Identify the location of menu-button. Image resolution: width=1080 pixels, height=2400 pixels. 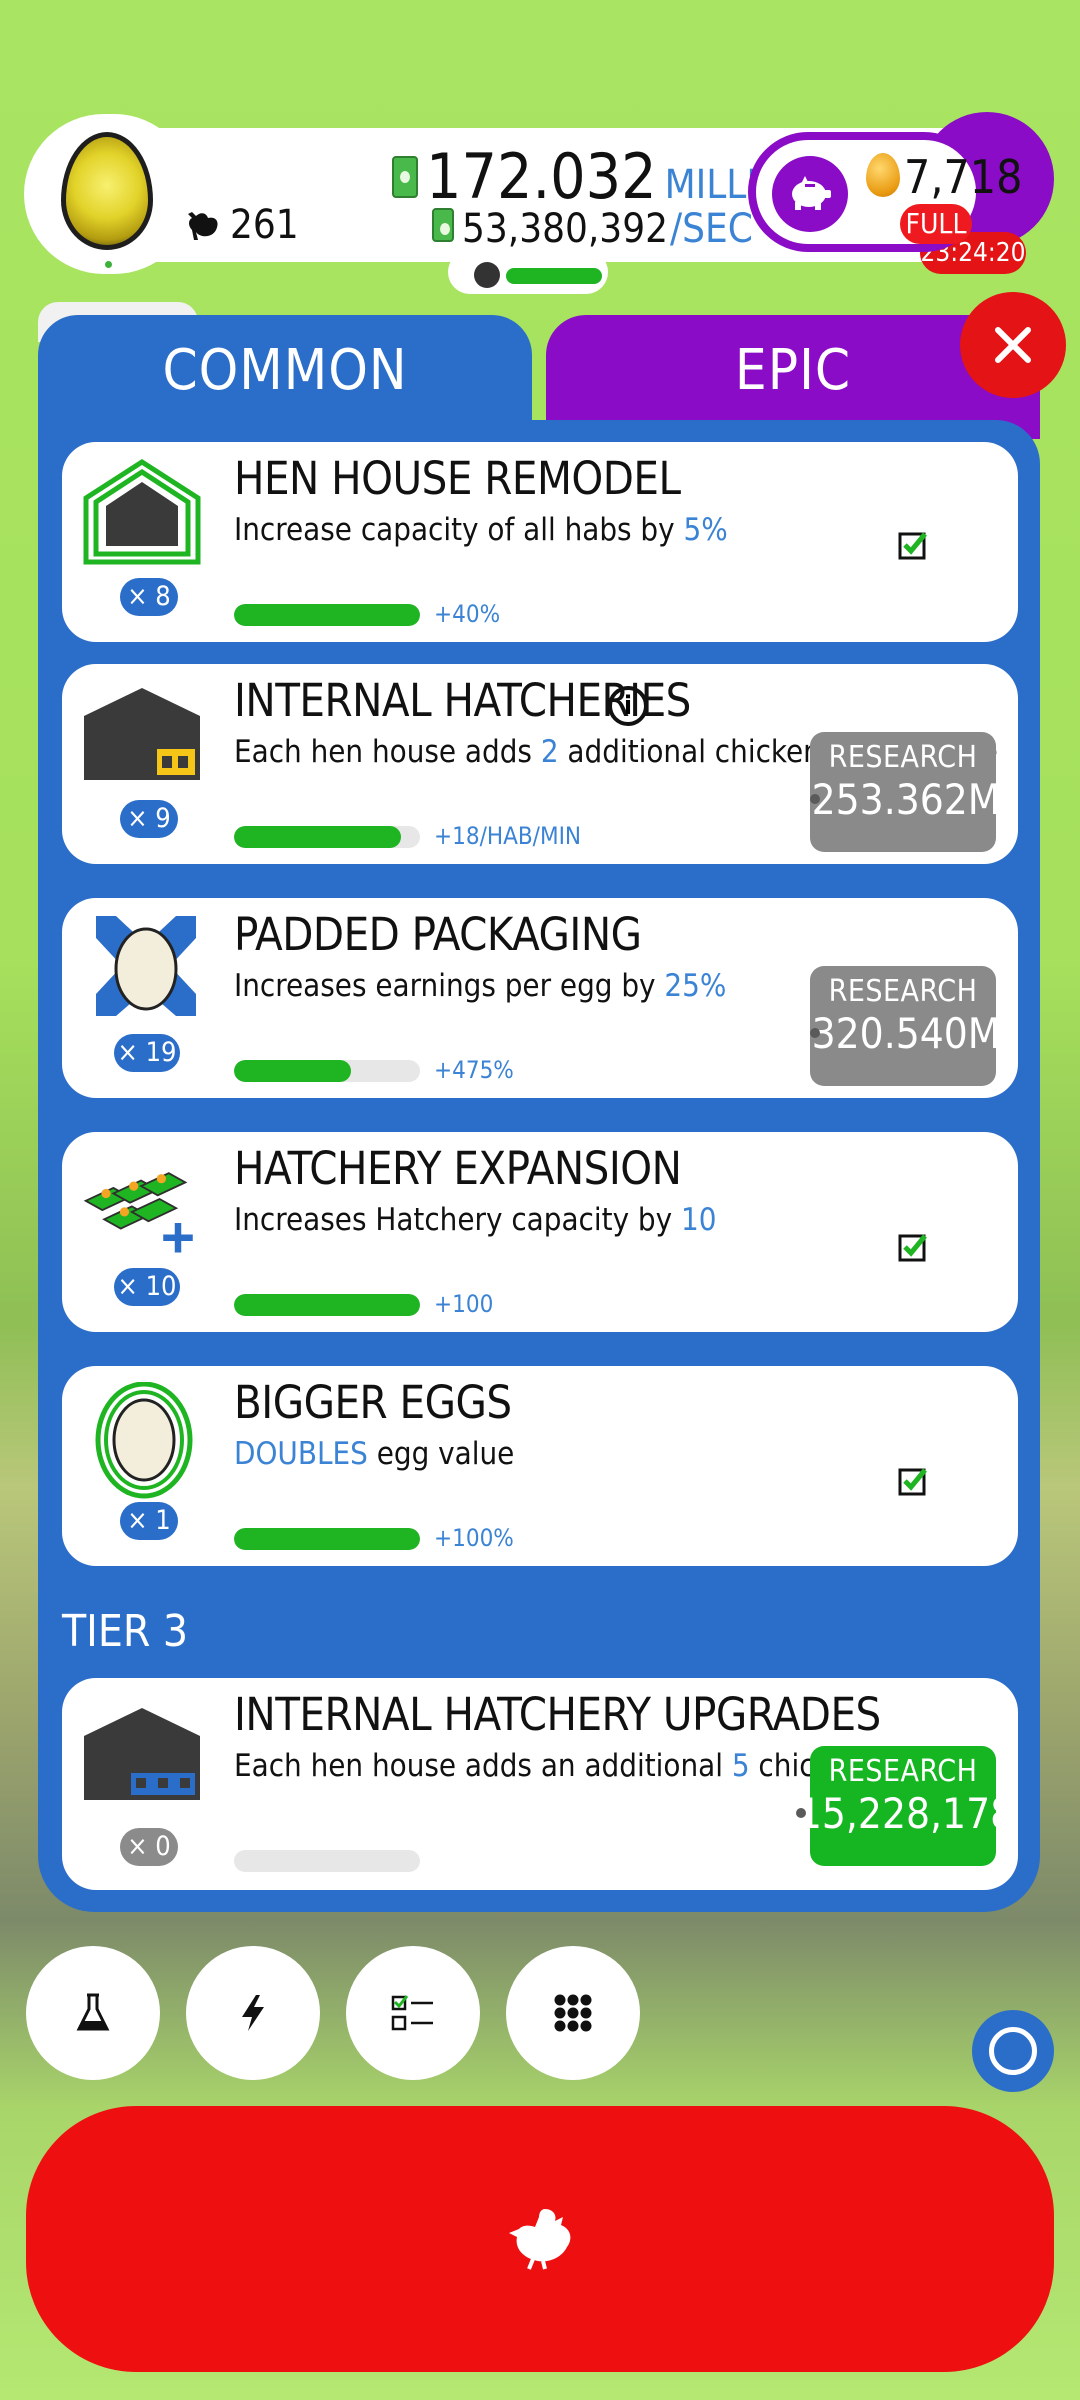
(573, 2013).